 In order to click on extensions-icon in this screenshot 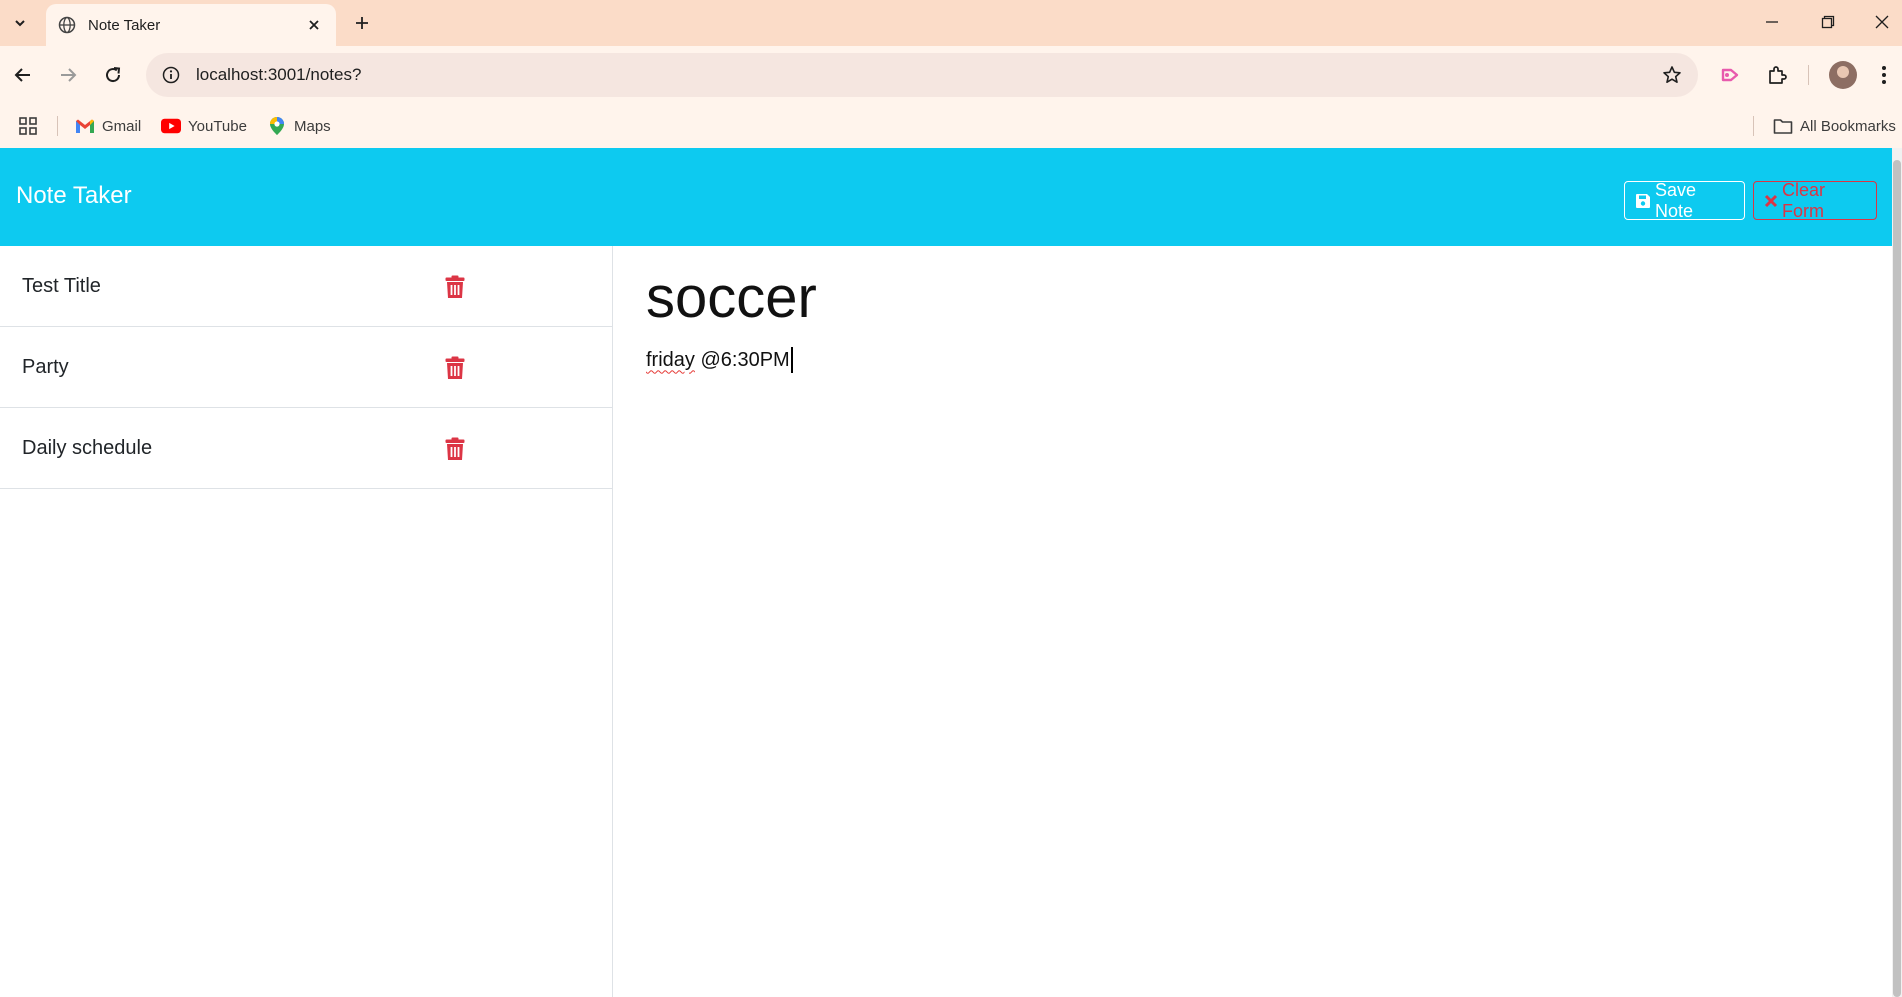, I will do `click(1777, 75)`.